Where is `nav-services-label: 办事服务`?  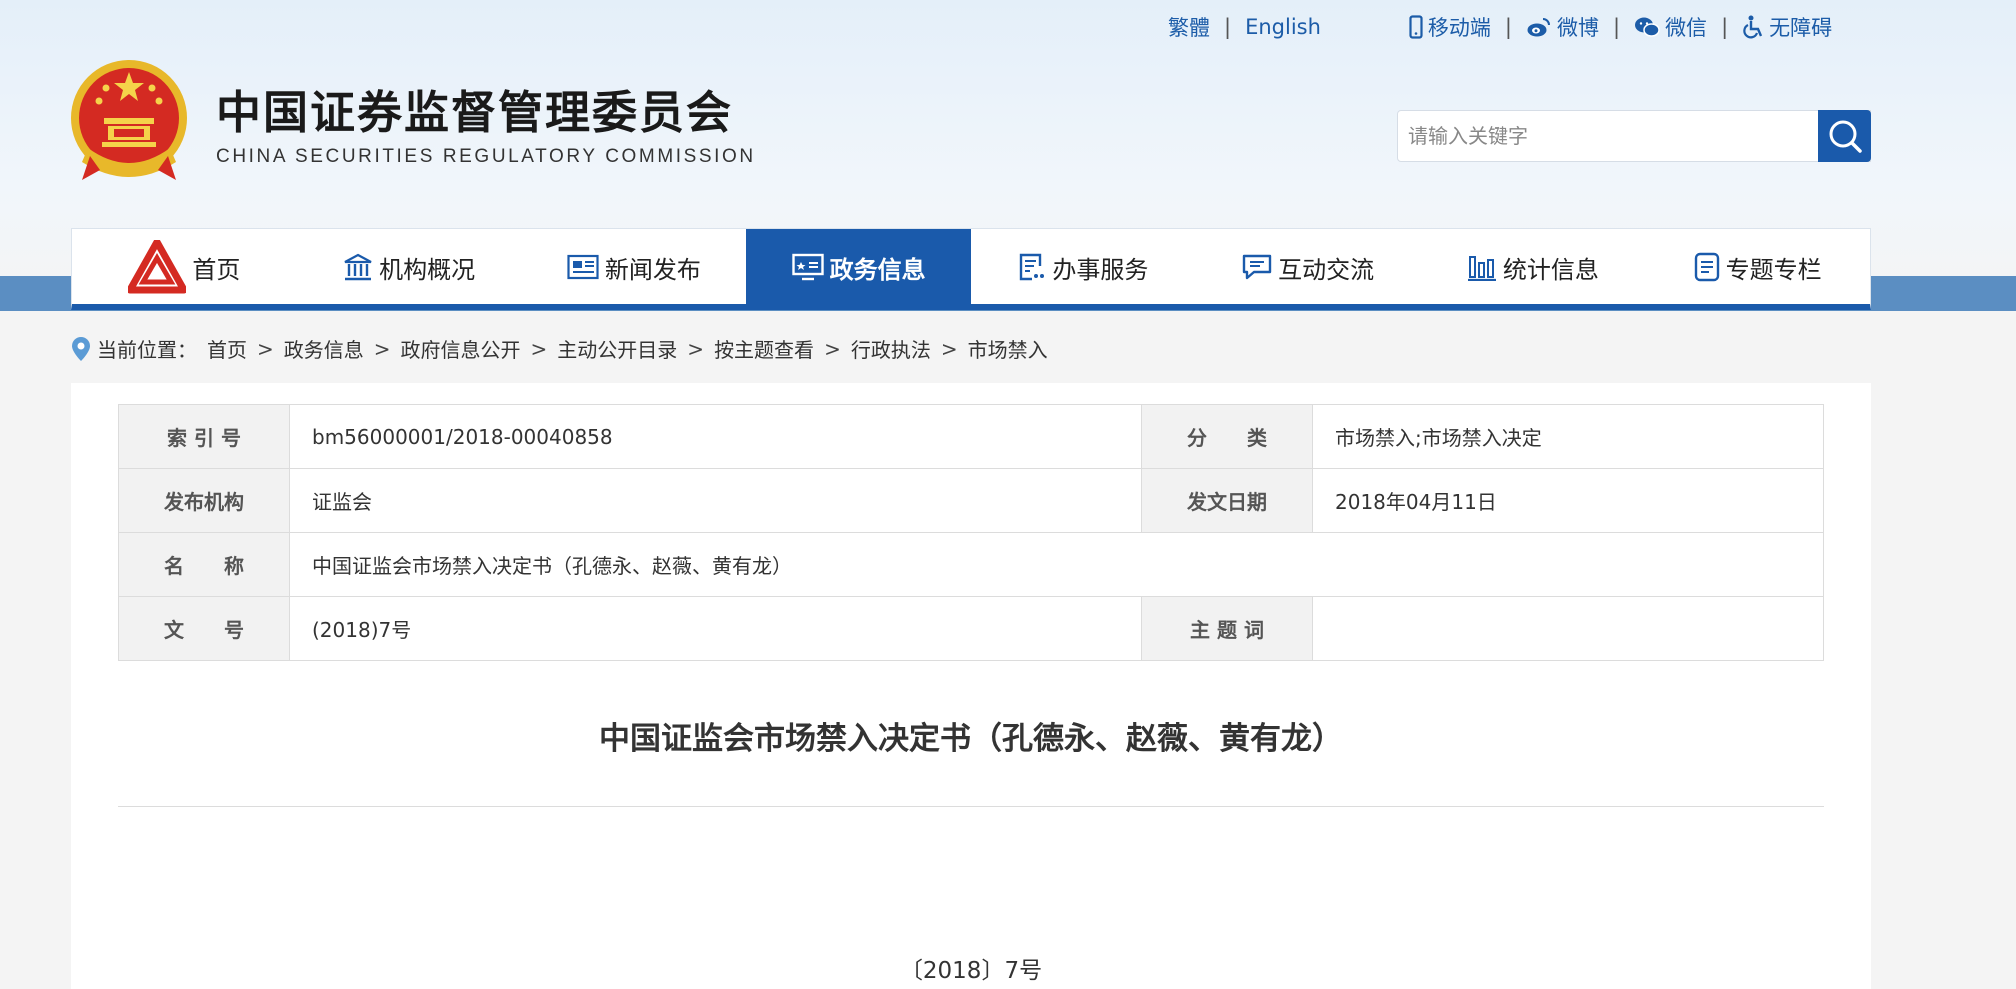 nav-services-label: 办事服务 is located at coordinates (1100, 269).